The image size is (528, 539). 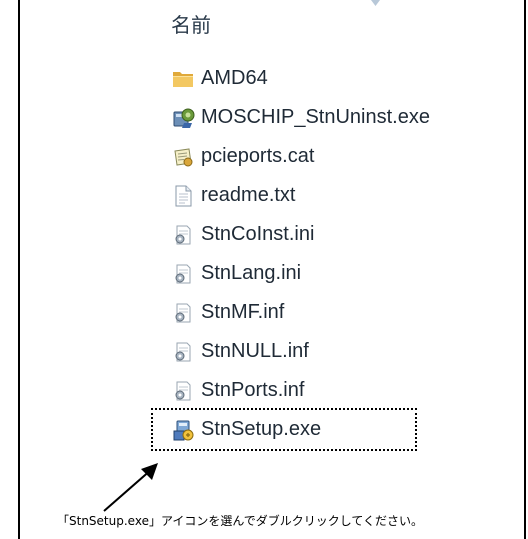 I want to click on file-item-stnmf-inf: StnMF.inf, so click(x=341, y=312).